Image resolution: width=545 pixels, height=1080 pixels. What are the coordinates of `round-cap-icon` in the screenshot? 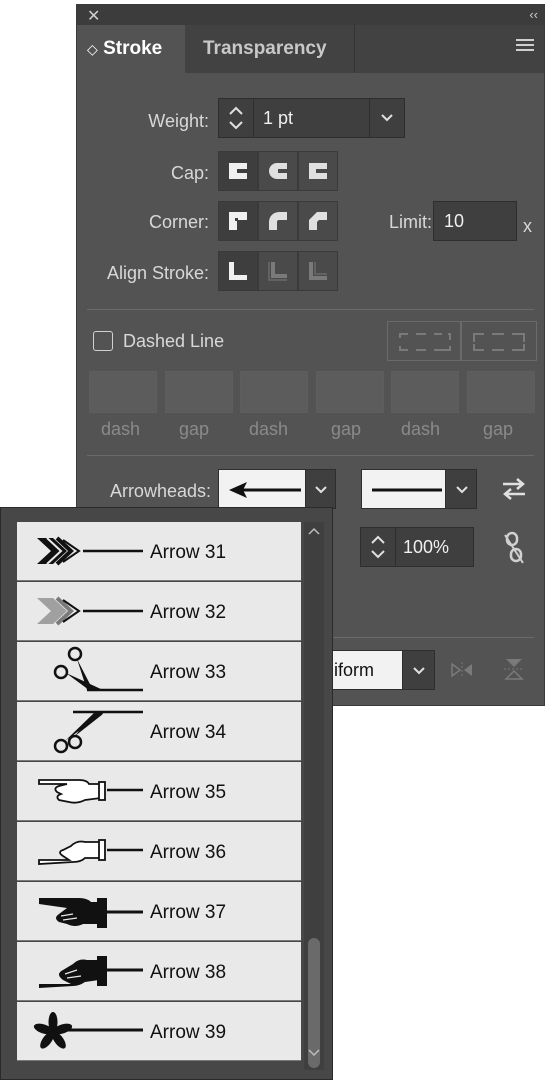 It's located at (278, 171).